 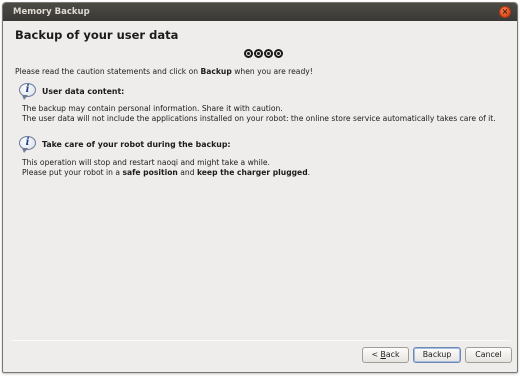 I want to click on intro-suffix: when you are ready!, so click(x=272, y=71).